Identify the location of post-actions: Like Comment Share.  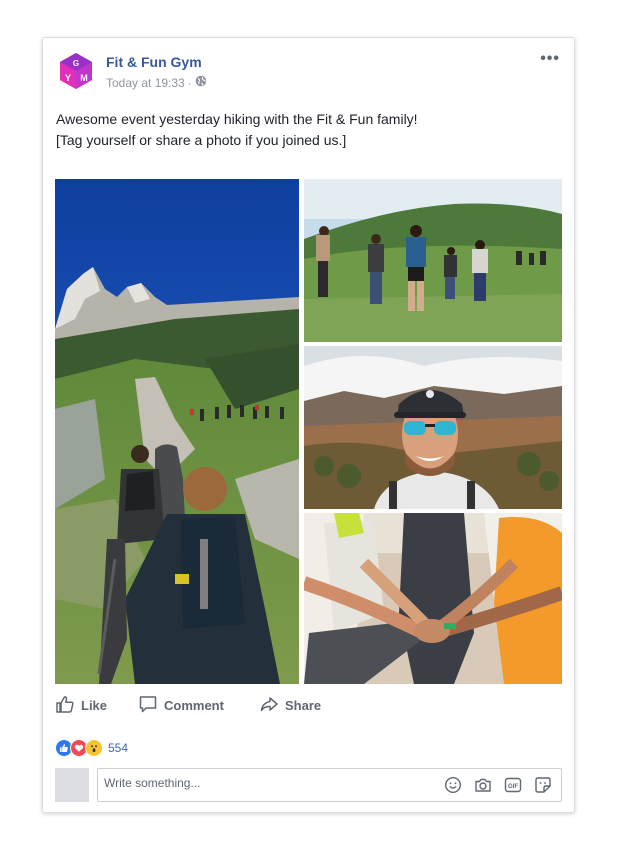
(188, 705).